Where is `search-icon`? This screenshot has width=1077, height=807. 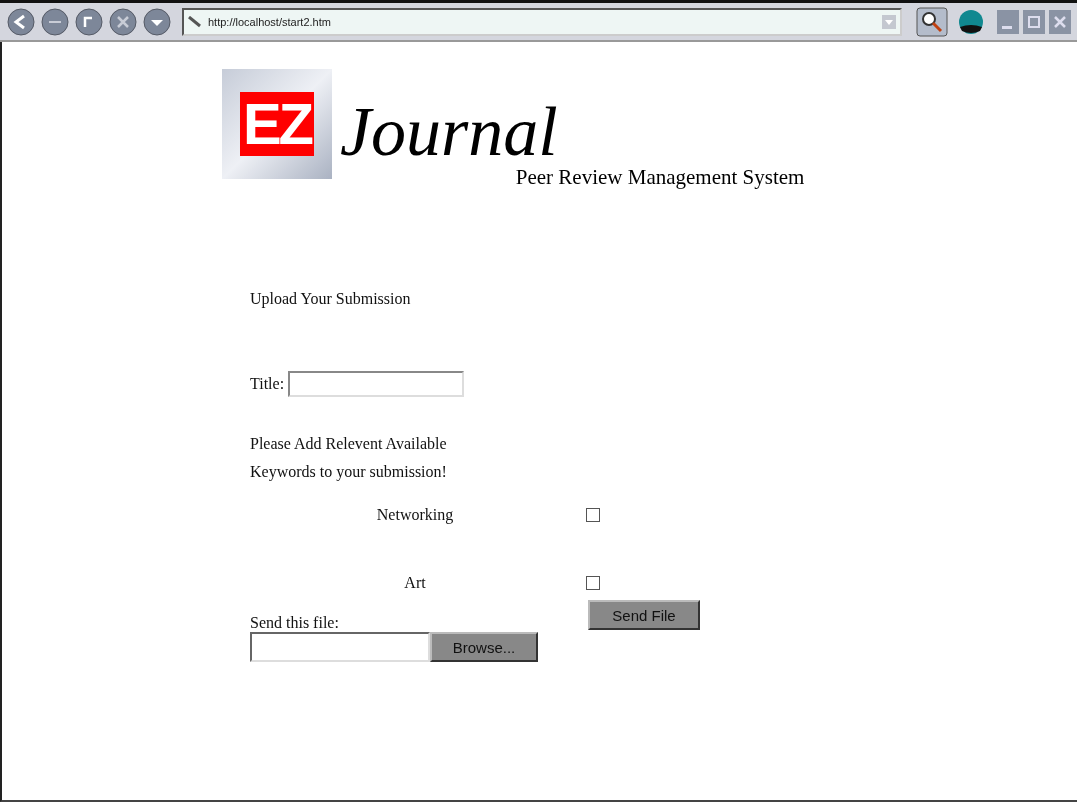 search-icon is located at coordinates (932, 21).